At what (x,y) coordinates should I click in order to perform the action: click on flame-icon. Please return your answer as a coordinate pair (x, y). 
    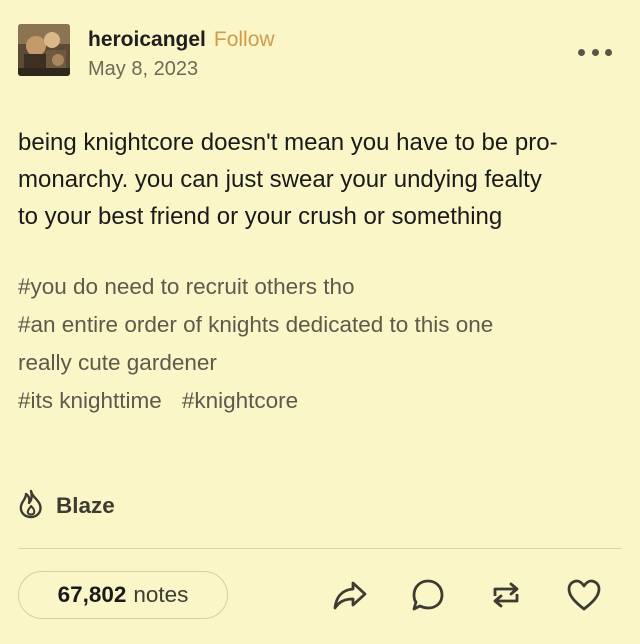
    Looking at the image, I should click on (31, 506).